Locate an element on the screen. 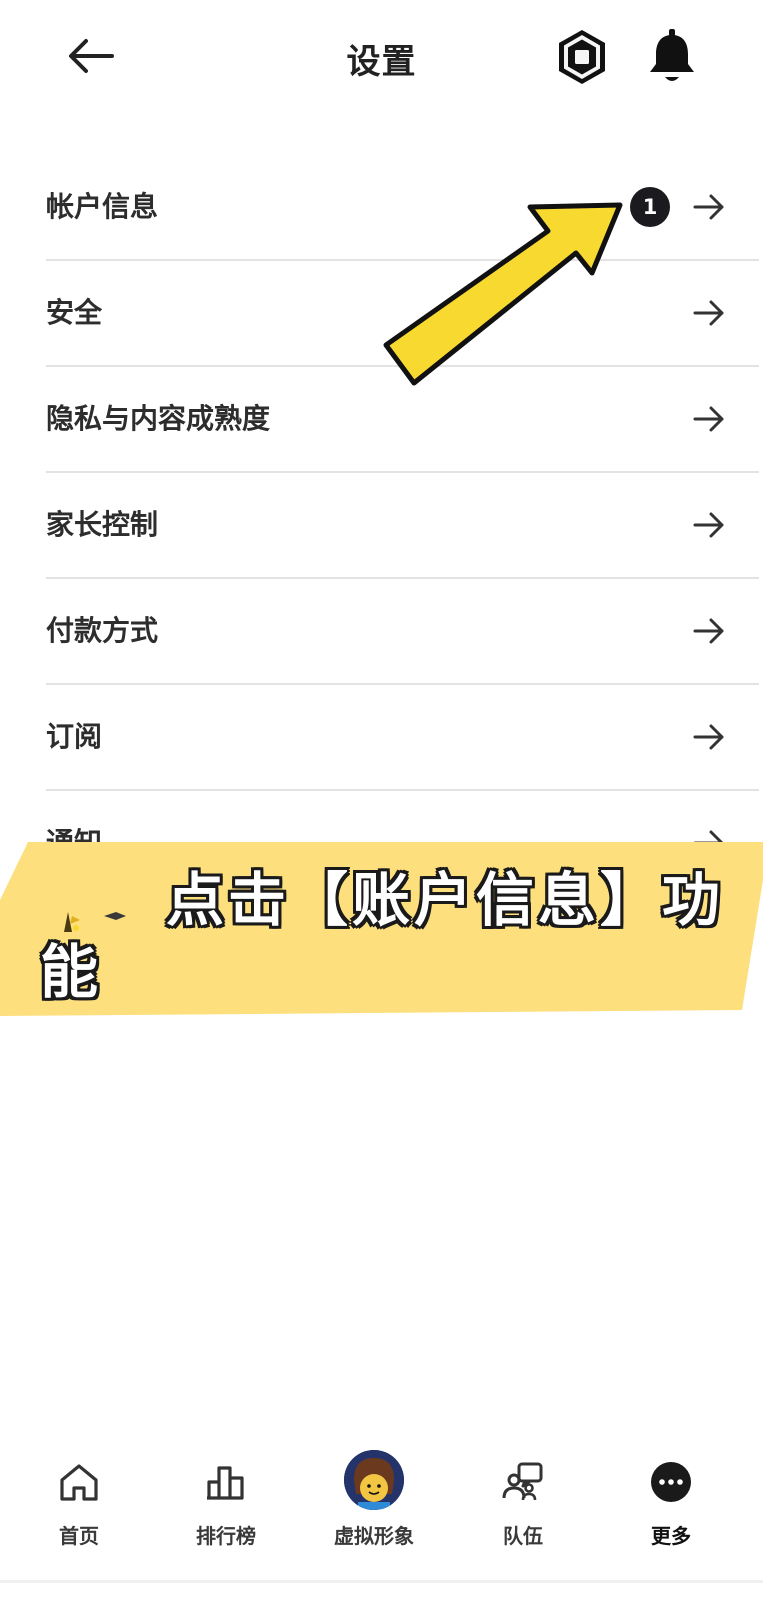 This screenshot has width=763, height=1600. settings-item-label: 家长控制 is located at coordinates (102, 524).